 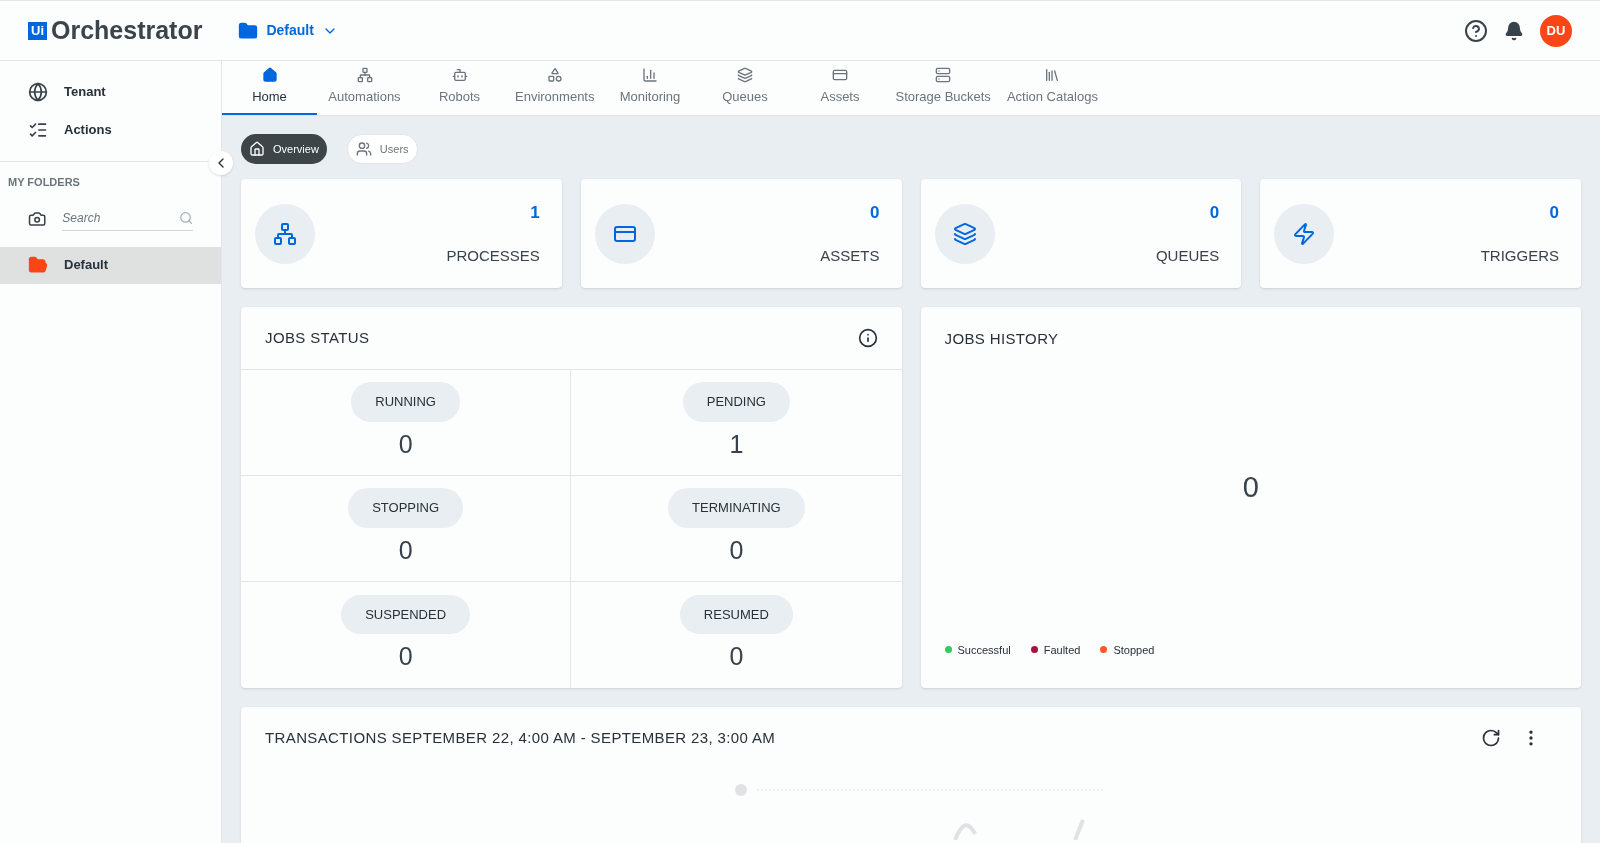 I want to click on nav-tab: Monitoring, so click(x=650, y=88).